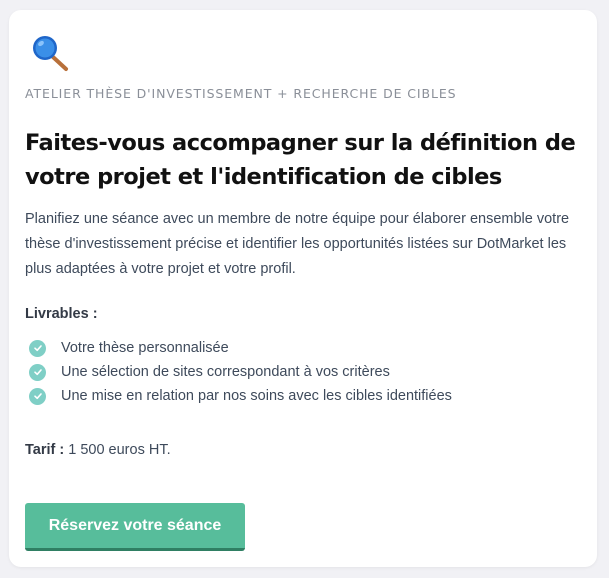  I want to click on price-line: Tarif : 1 500 euros HT., so click(98, 450).